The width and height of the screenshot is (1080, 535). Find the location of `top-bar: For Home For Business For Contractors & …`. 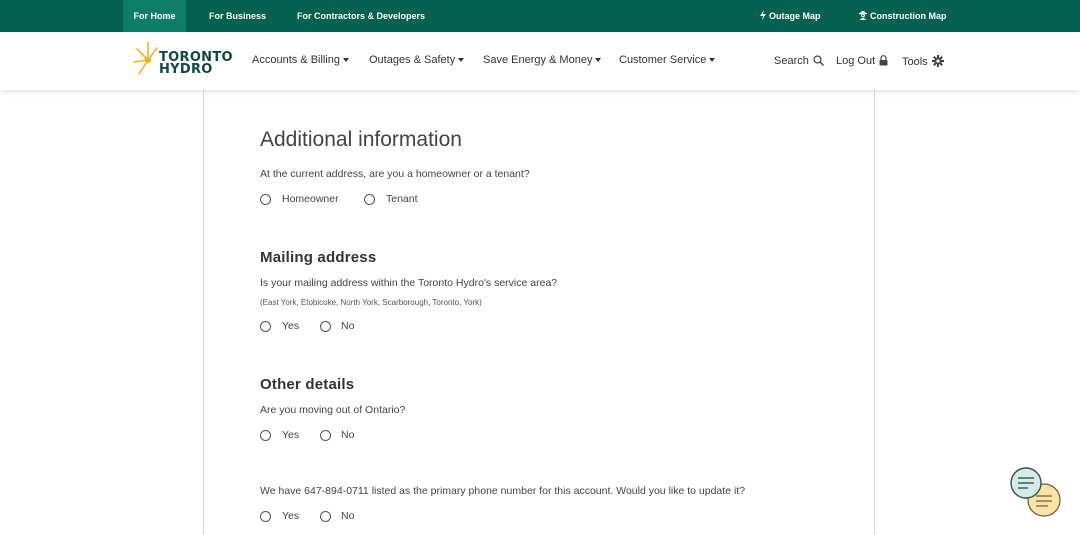

top-bar: For Home For Business For Contractors & … is located at coordinates (540, 16).